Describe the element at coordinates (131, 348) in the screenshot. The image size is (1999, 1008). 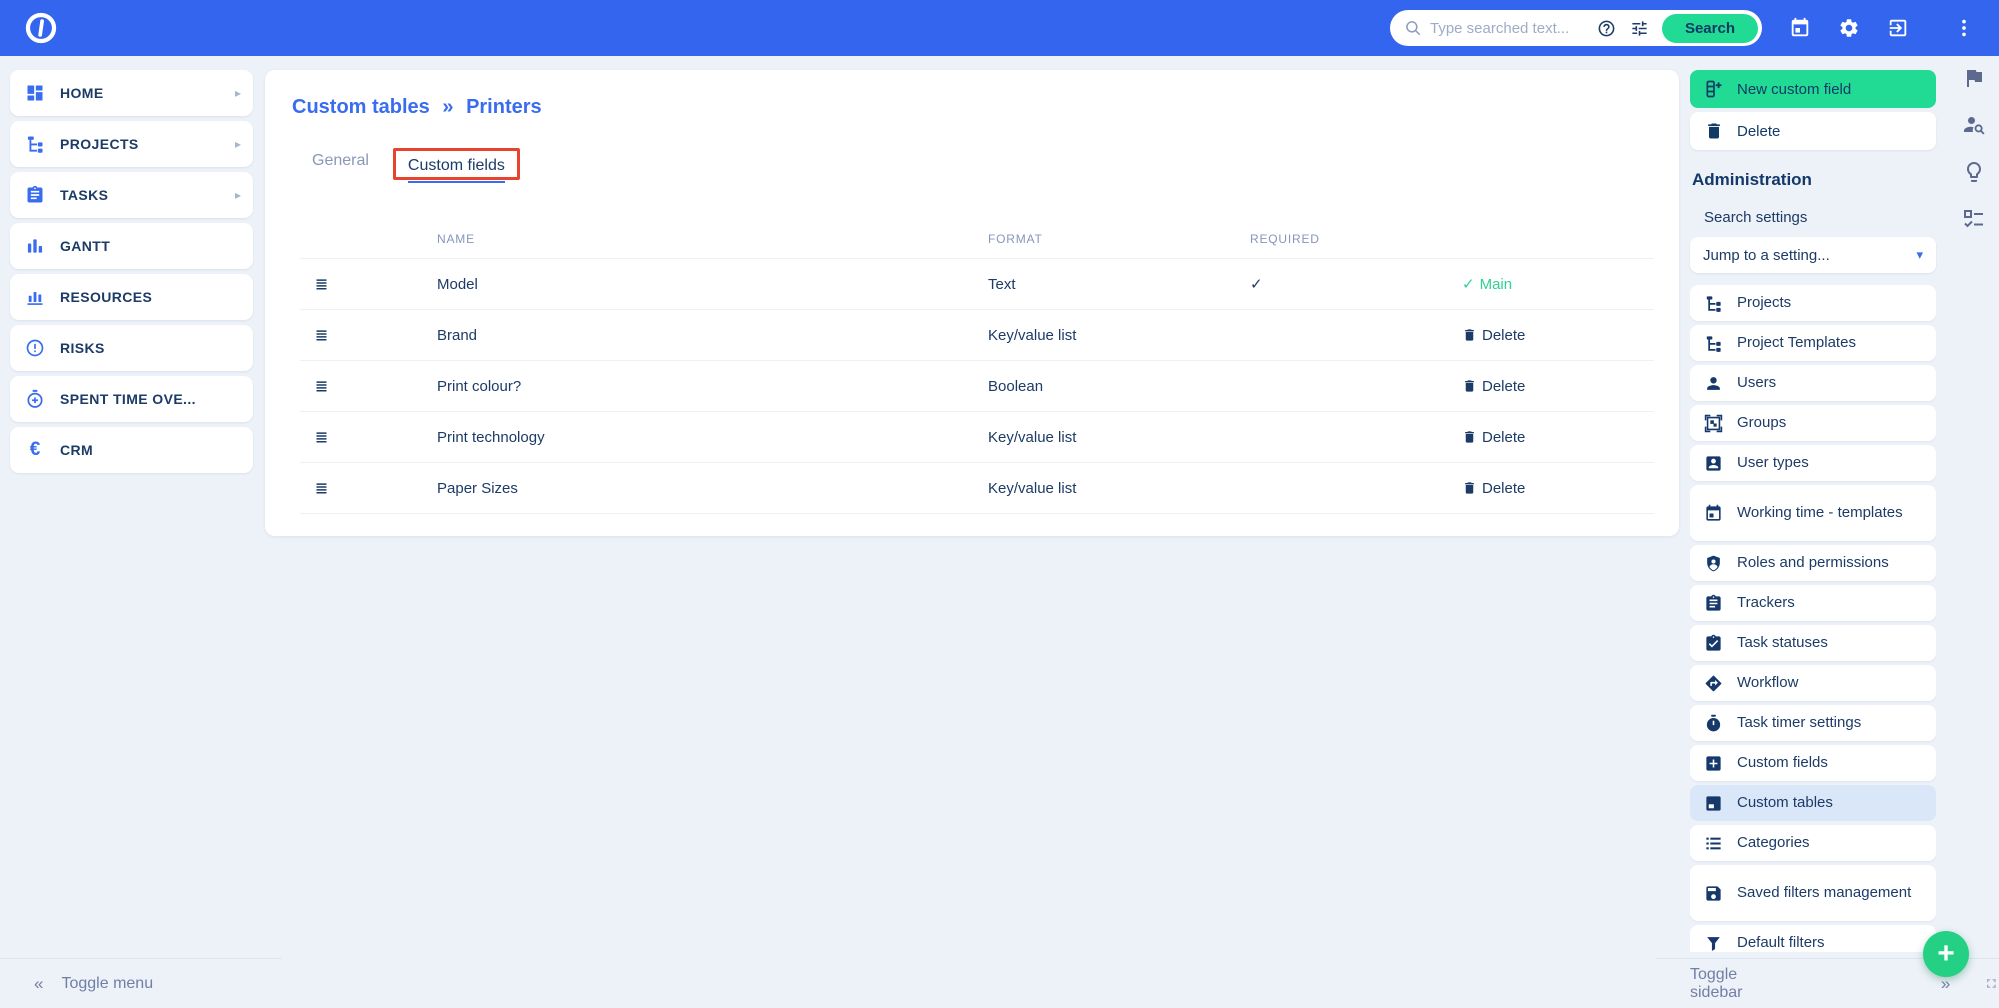
I see `menu-item-risks: RISKS` at that location.